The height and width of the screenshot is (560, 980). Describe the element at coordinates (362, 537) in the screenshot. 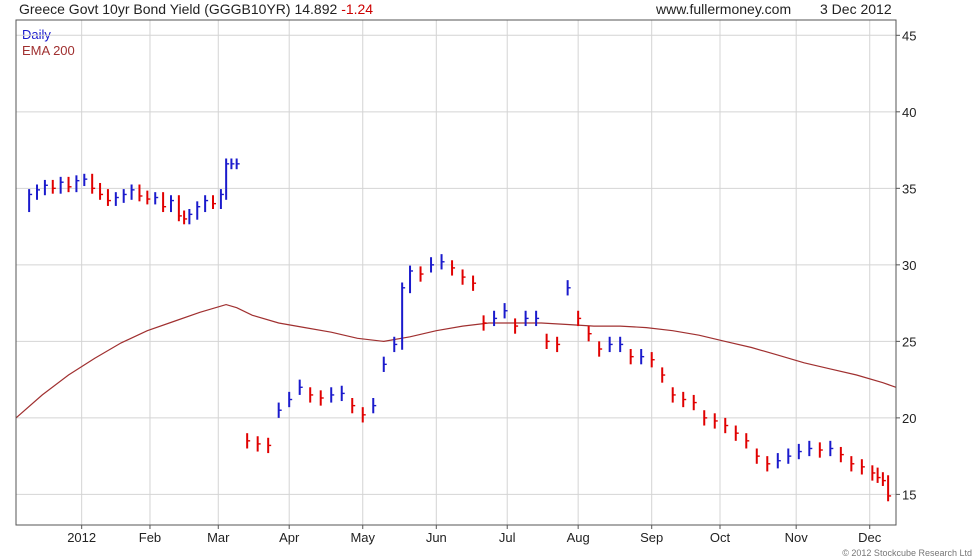

I see `x-tick-label: May` at that location.